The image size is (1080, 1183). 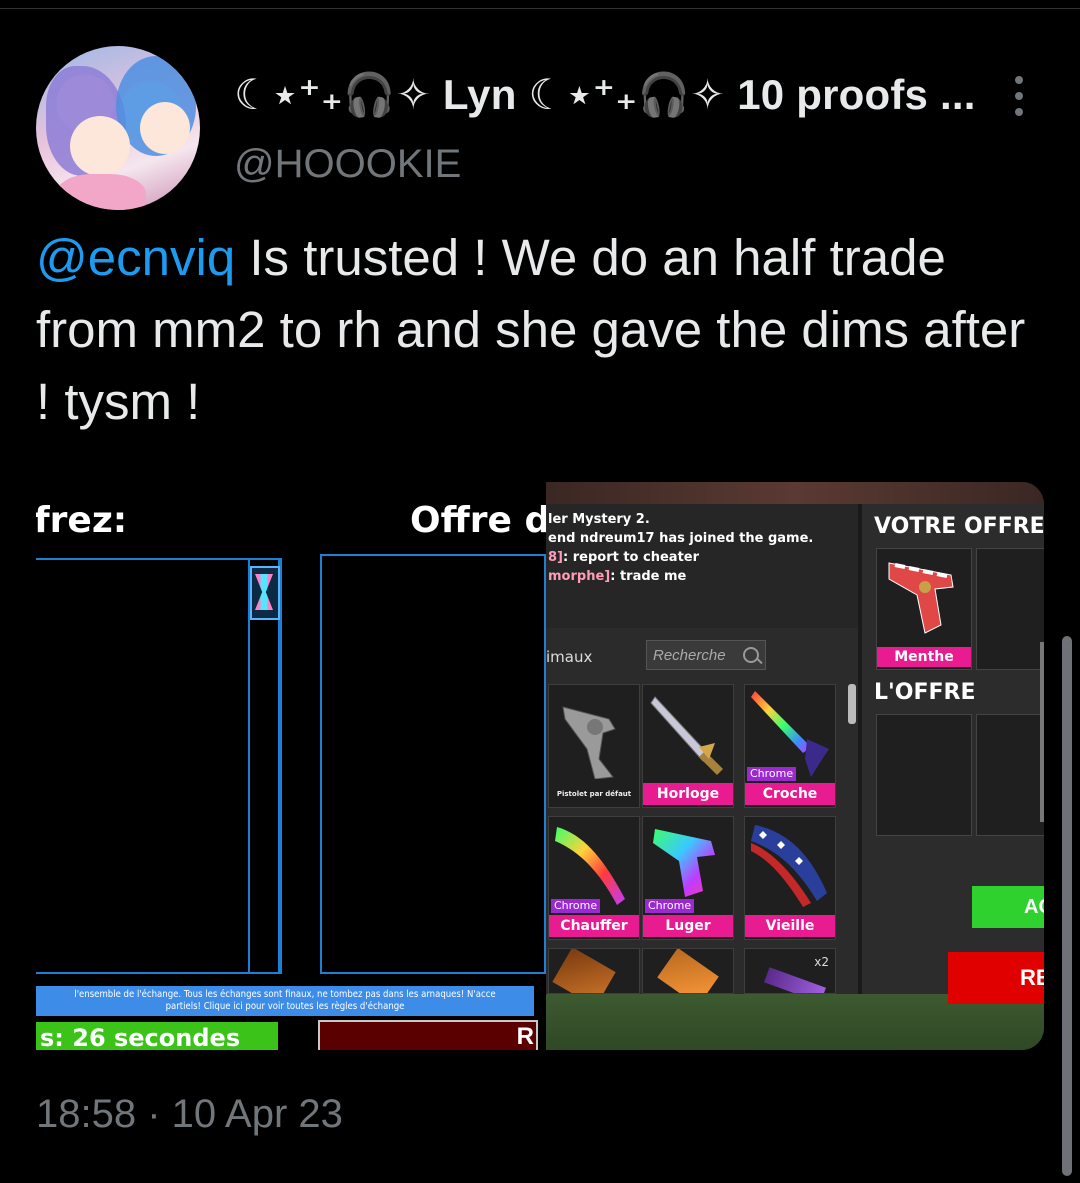 I want to click on game-background-top, so click(x=795, y=493).